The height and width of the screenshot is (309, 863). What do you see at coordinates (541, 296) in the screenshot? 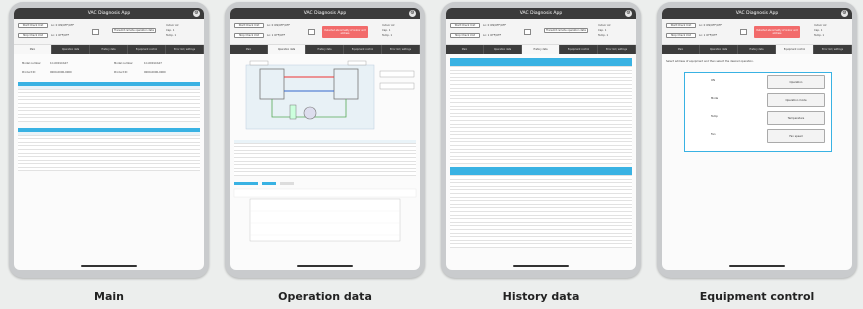
I see `caption-history: History data` at bounding box center [541, 296].